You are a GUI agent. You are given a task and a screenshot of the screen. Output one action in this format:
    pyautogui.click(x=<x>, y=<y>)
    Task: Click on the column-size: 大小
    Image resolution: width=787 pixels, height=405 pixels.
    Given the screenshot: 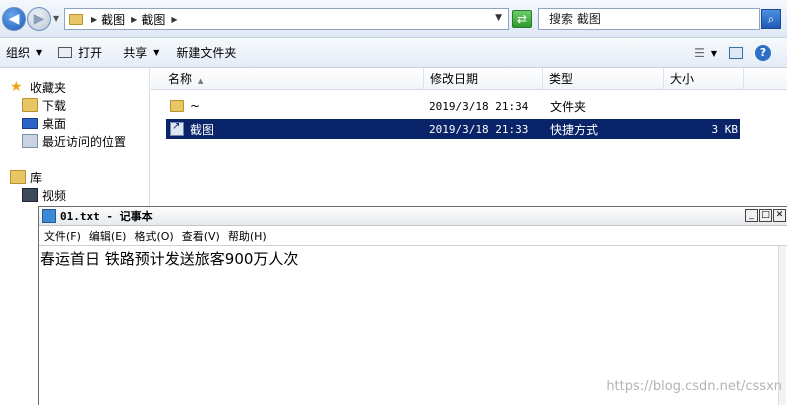 What is the action you would take?
    pyautogui.click(x=704, y=79)
    